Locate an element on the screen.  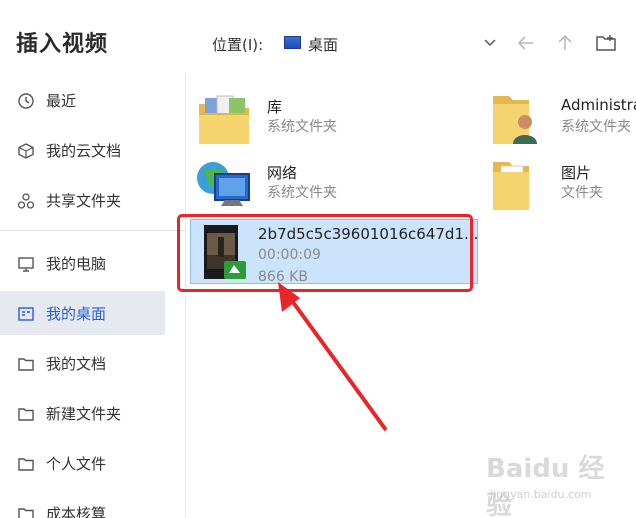
watermark-text: Baidu 经验 is located at coordinates (545, 486).